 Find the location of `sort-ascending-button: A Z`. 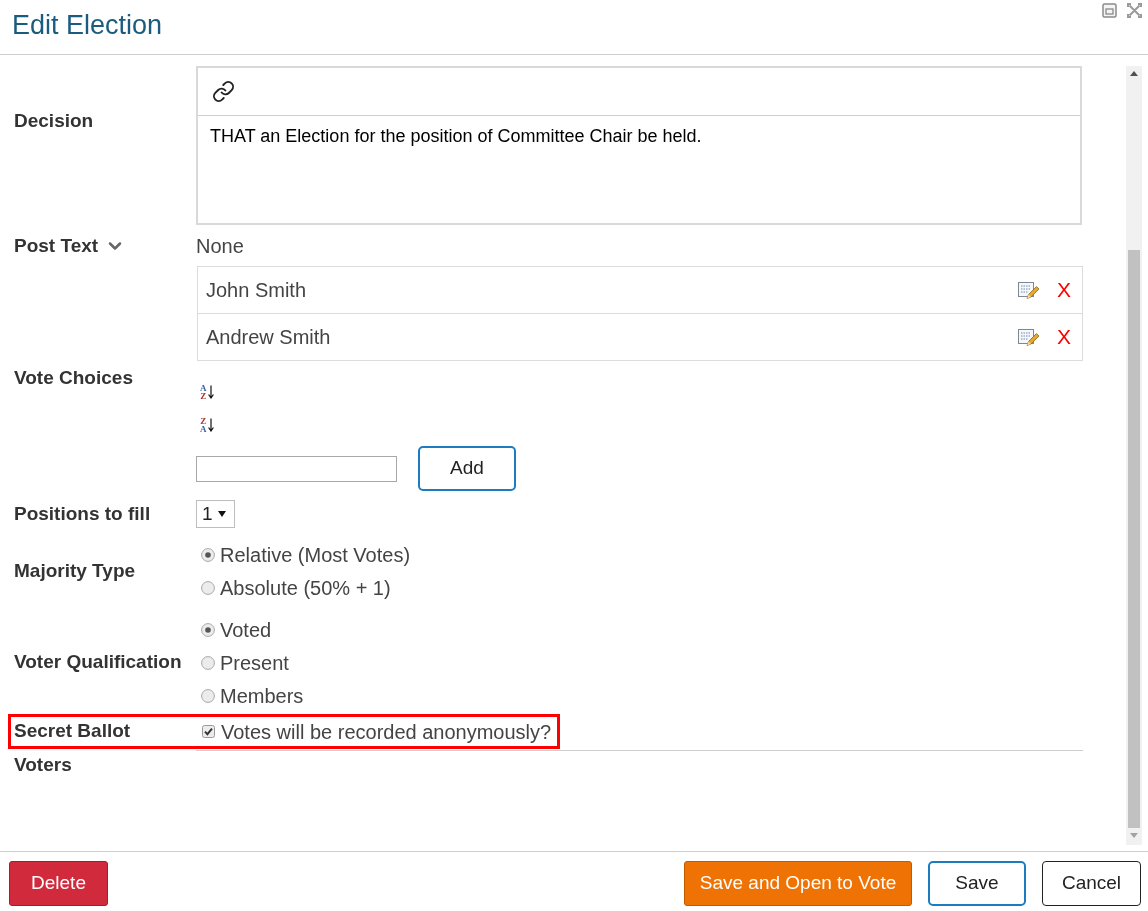

sort-ascending-button: A Z is located at coordinates (207, 392).